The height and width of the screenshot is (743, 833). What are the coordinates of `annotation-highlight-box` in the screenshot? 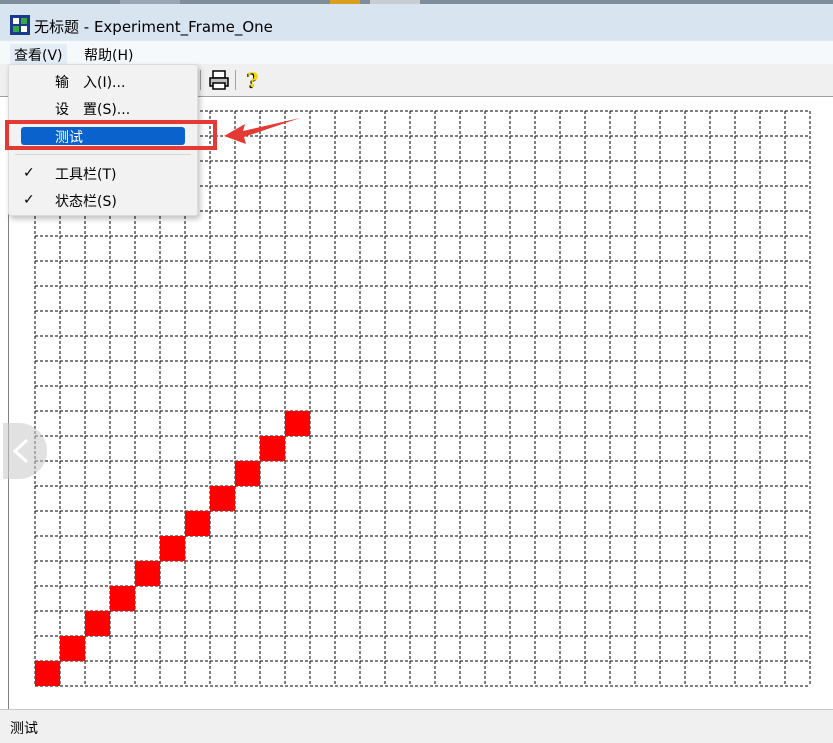 It's located at (111, 135).